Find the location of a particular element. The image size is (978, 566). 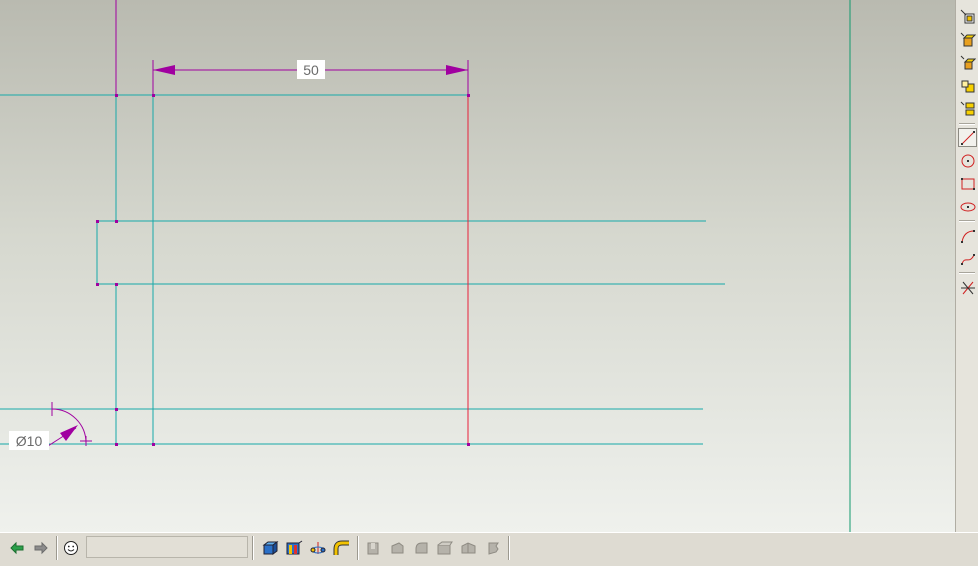

sketch-new-icon is located at coordinates (967, 16).